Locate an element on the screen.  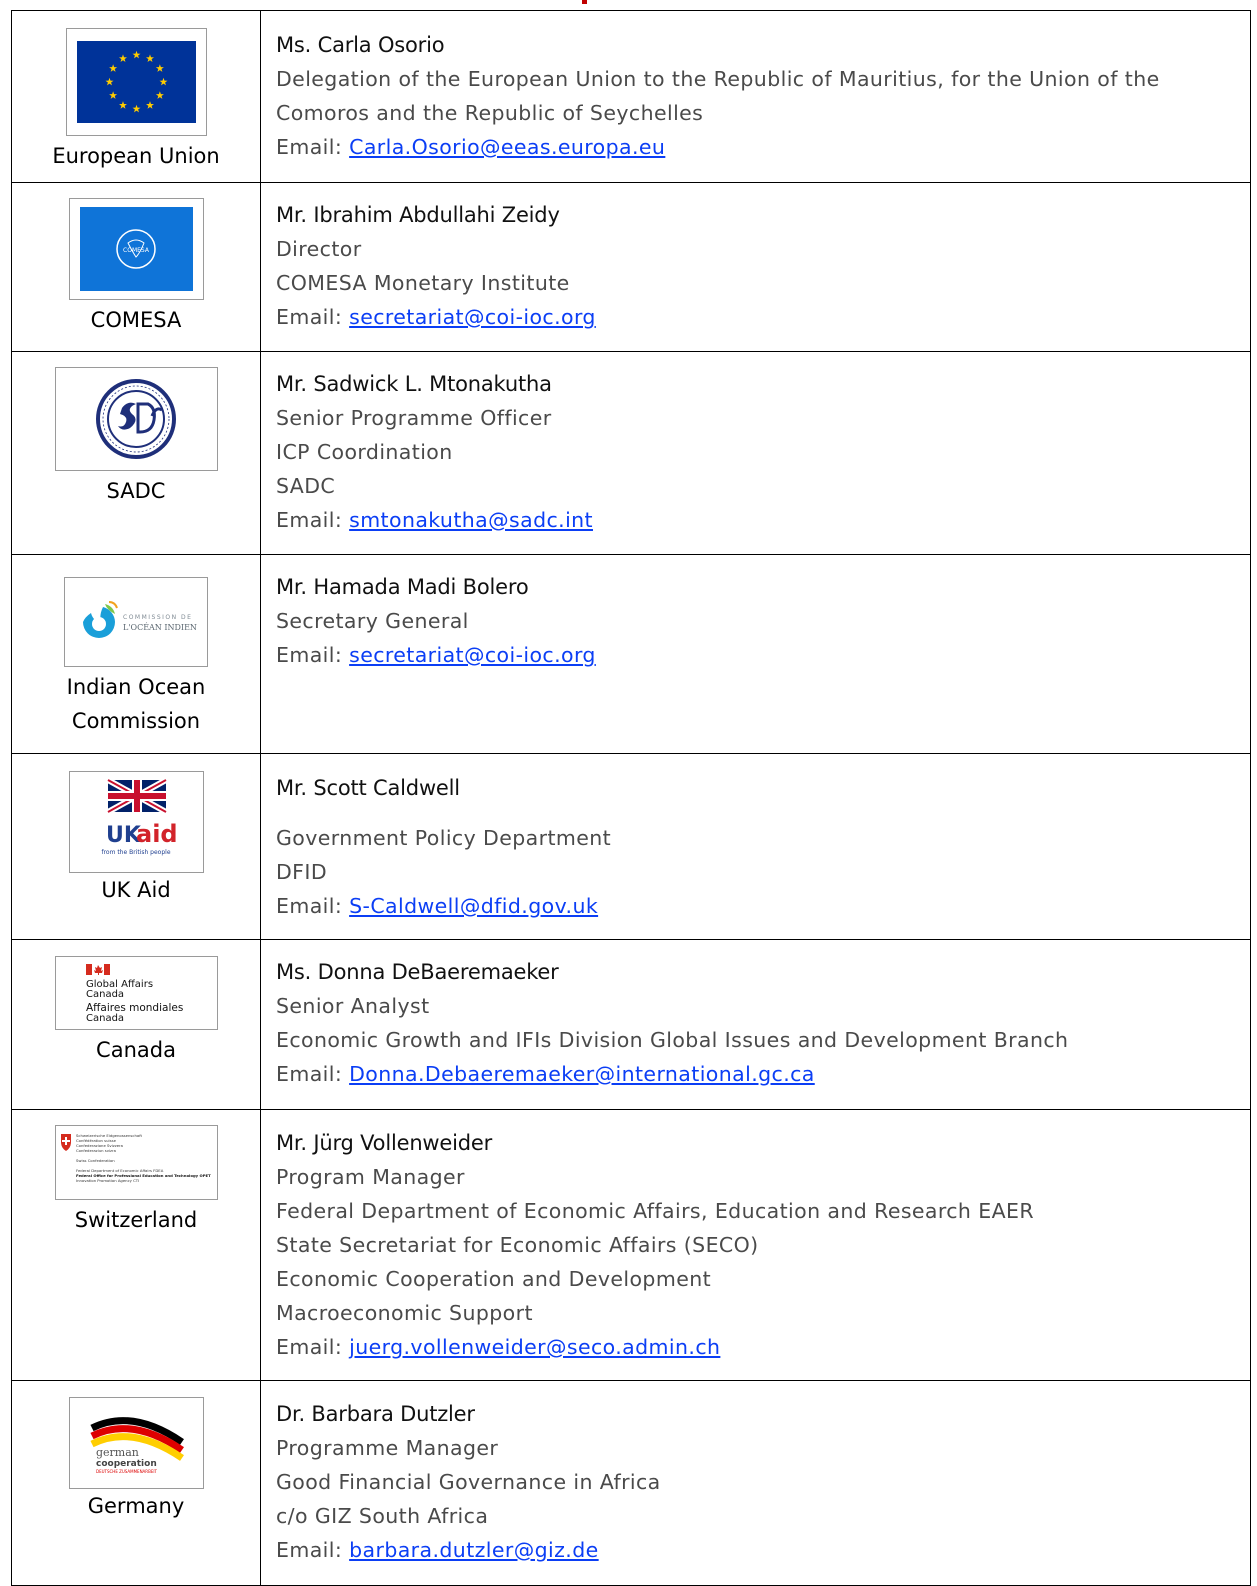
contact-line: Good Financial Governance in Africa is located at coordinates (468, 1482).